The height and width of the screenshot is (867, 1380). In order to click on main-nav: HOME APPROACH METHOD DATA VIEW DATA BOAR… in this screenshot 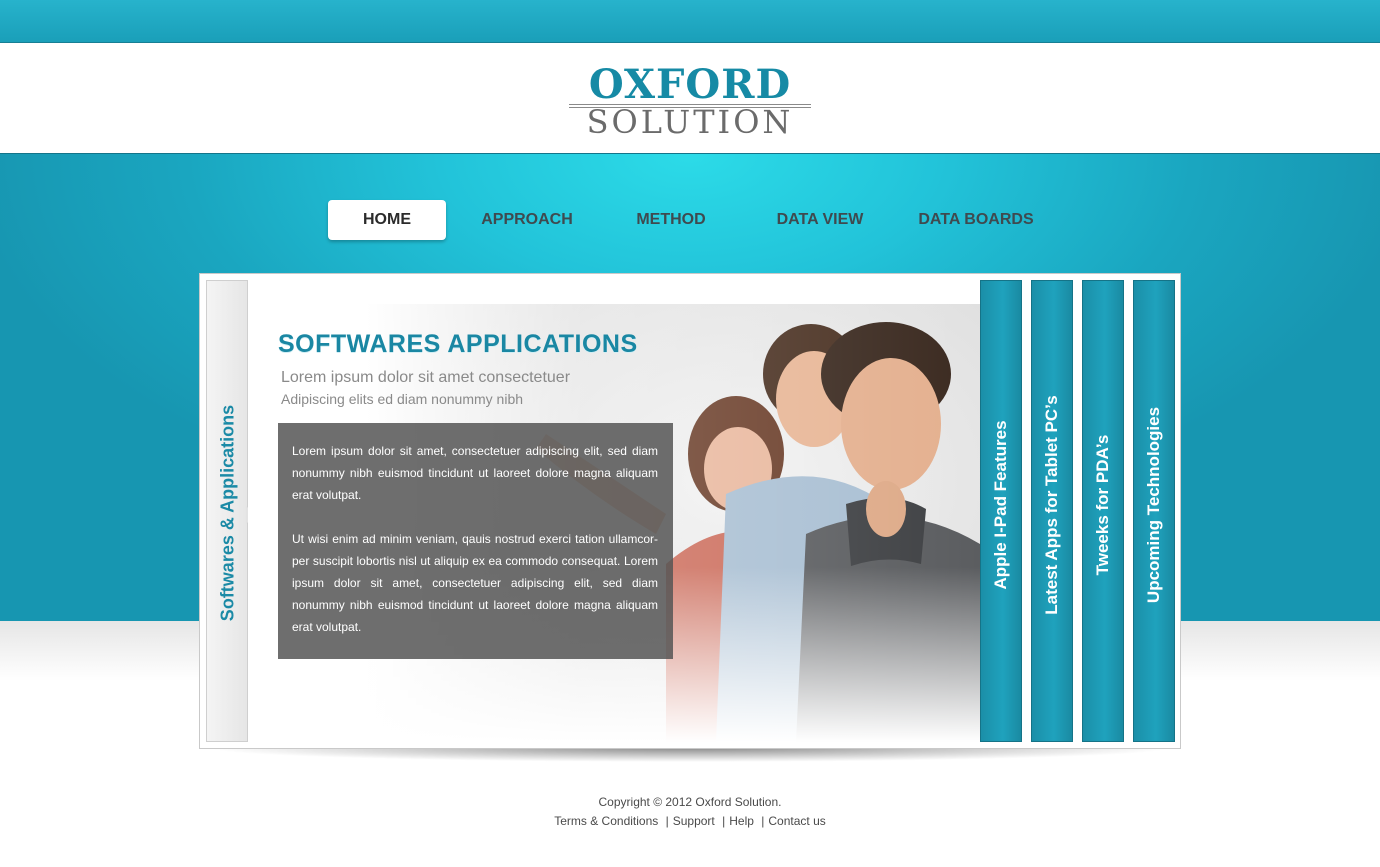, I will do `click(690, 221)`.